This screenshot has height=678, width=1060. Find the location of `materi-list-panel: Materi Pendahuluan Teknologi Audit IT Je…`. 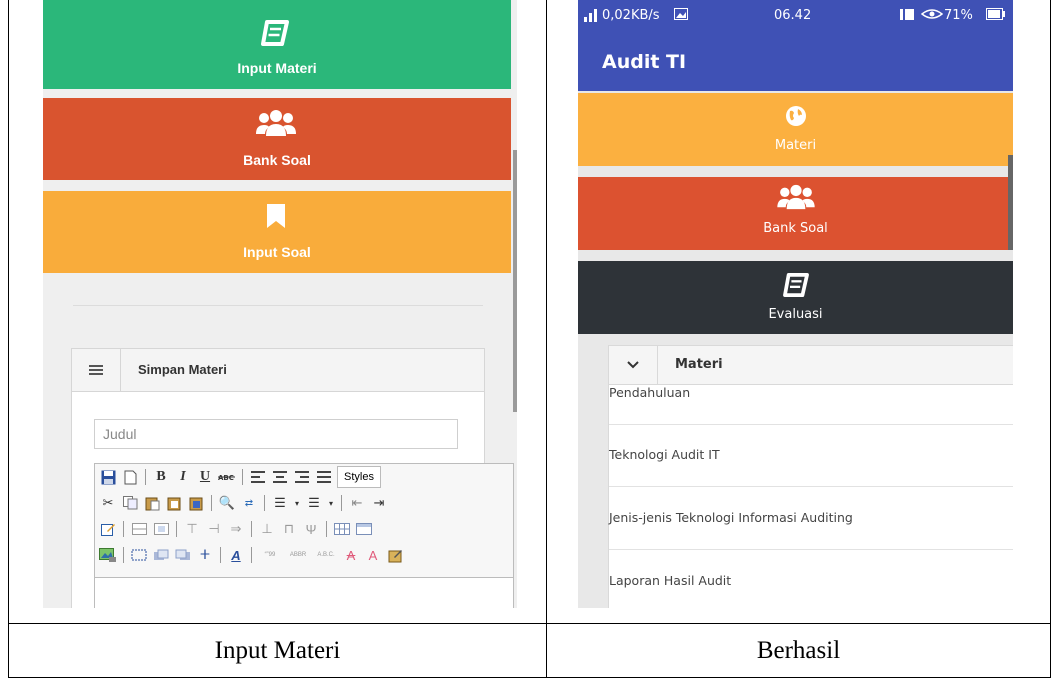

materi-list-panel: Materi Pendahuluan Teknologi Audit IT Je… is located at coordinates (810, 476).